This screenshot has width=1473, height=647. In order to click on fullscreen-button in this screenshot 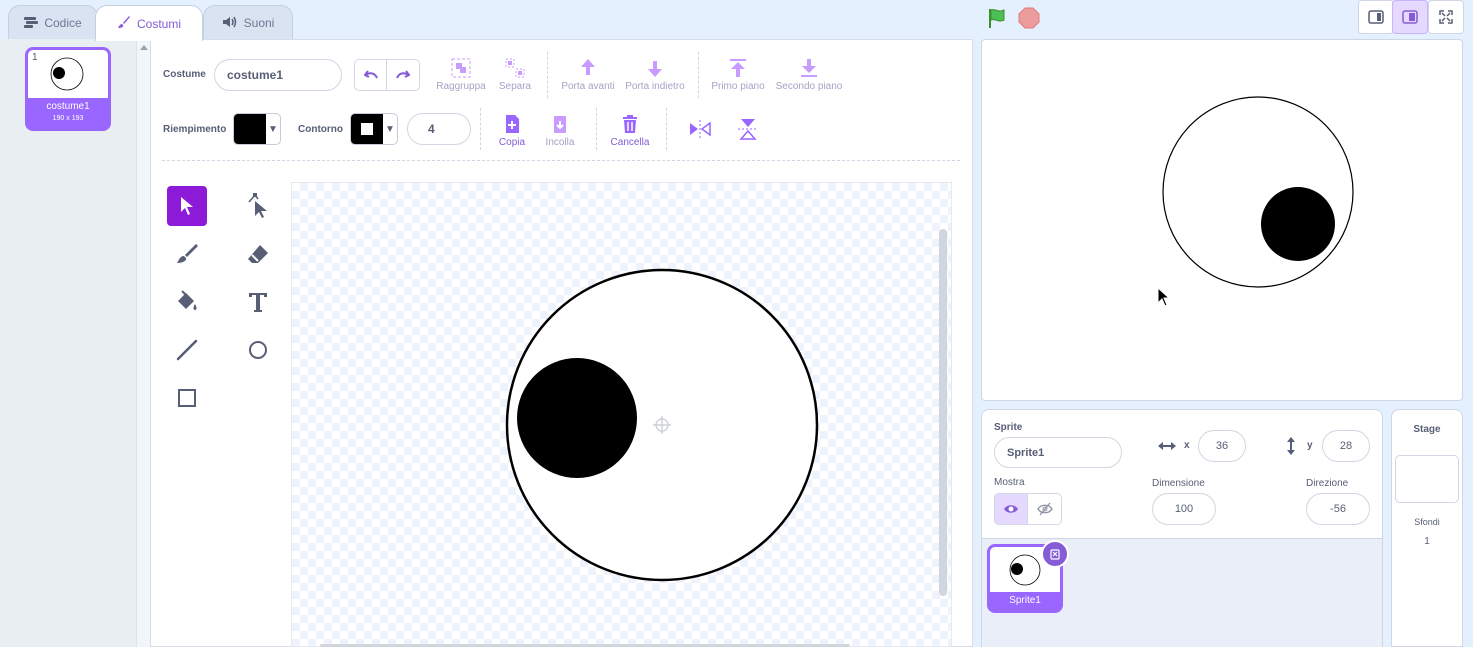, I will do `click(1446, 17)`.